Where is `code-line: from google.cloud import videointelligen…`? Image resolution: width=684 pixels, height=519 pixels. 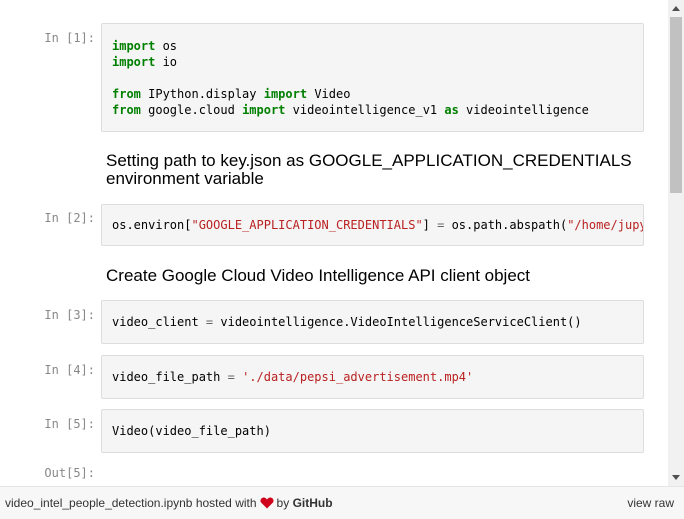
code-line: from google.cloud import videointelligen… is located at coordinates (350, 110).